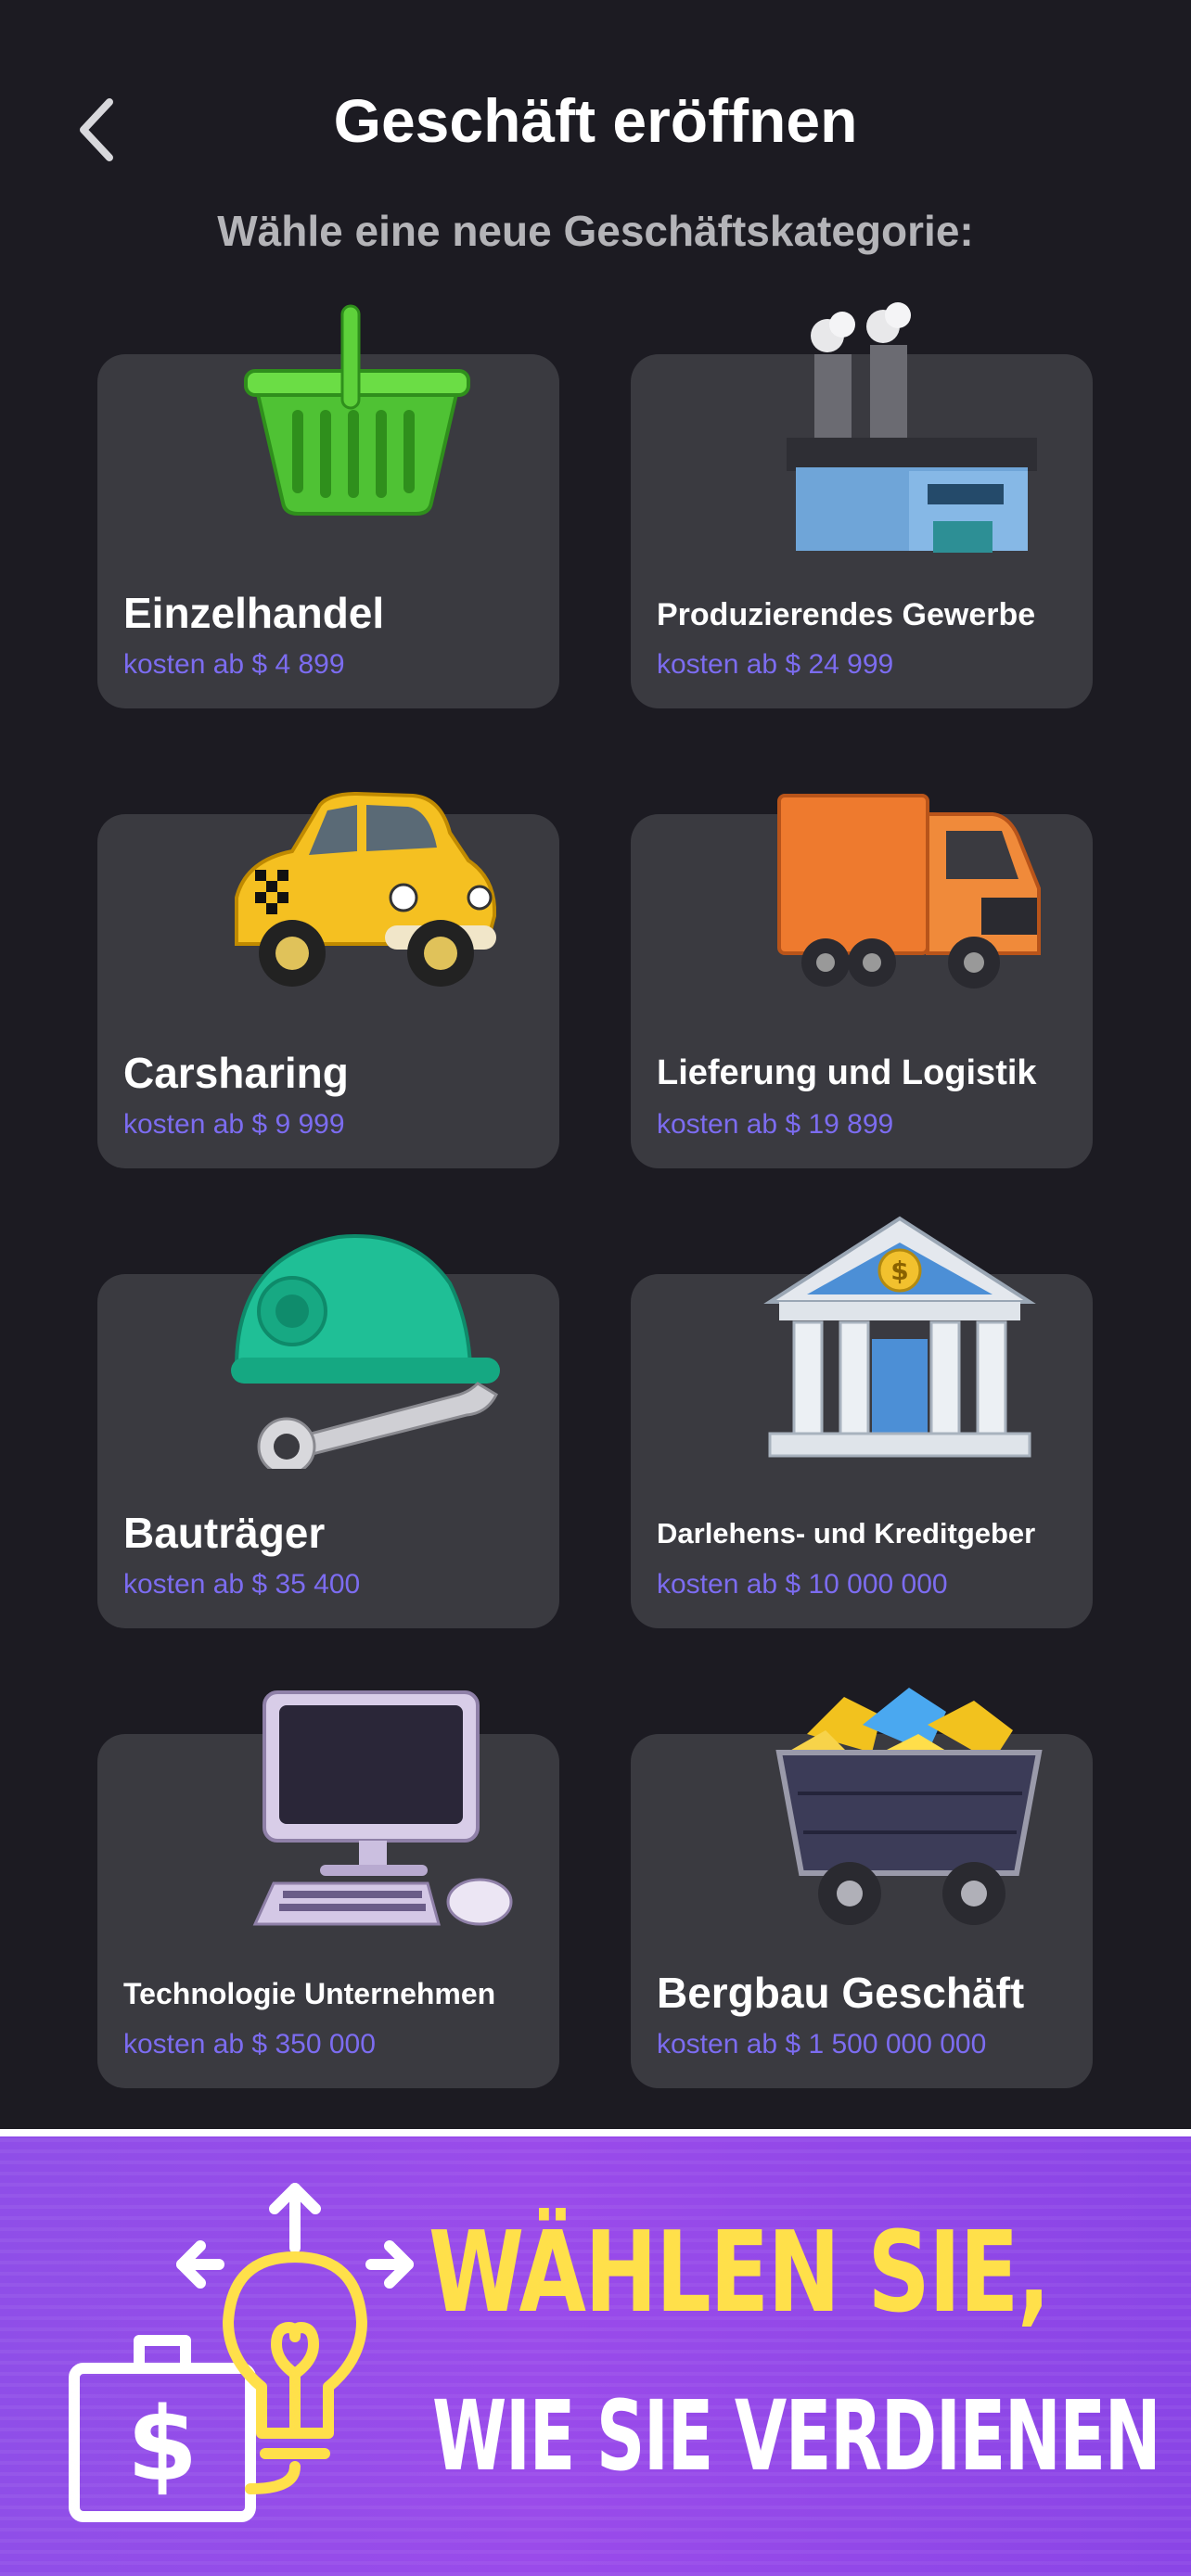 This screenshot has width=1191, height=2576. Describe the element at coordinates (595, 231) in the screenshot. I see `page-subtitle: Wähle eine neue Geschäftskategorie:` at that location.